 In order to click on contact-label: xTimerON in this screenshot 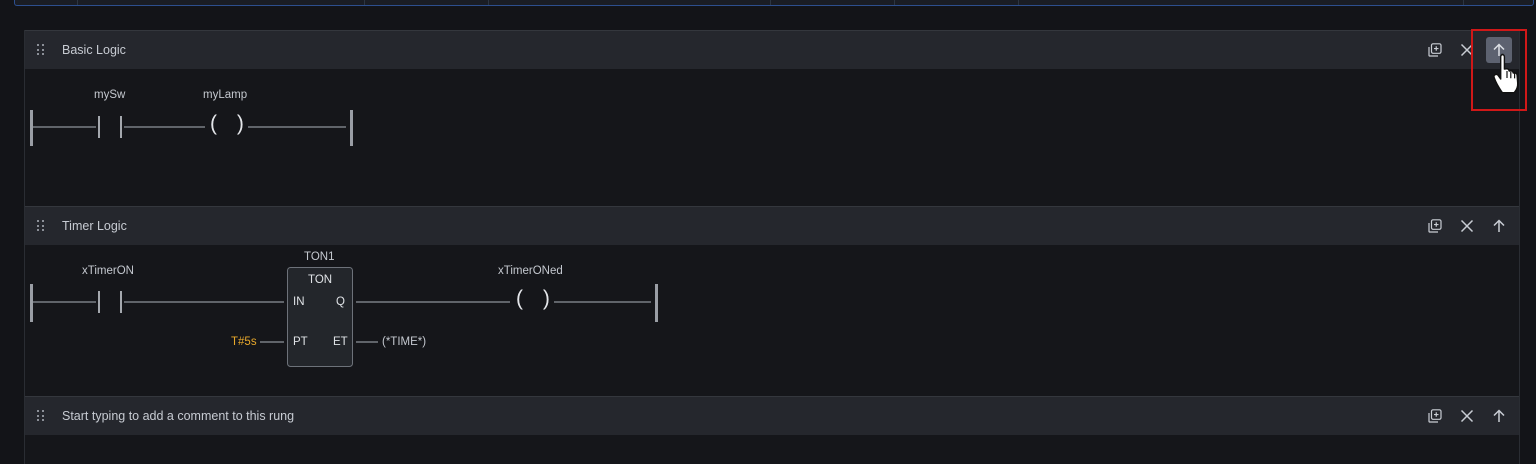, I will do `click(108, 271)`.